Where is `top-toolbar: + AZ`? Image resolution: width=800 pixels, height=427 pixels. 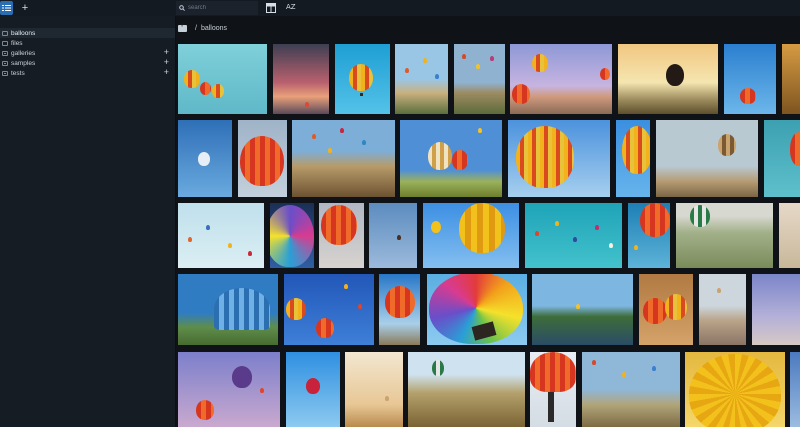 top-toolbar: + AZ is located at coordinates (400, 8).